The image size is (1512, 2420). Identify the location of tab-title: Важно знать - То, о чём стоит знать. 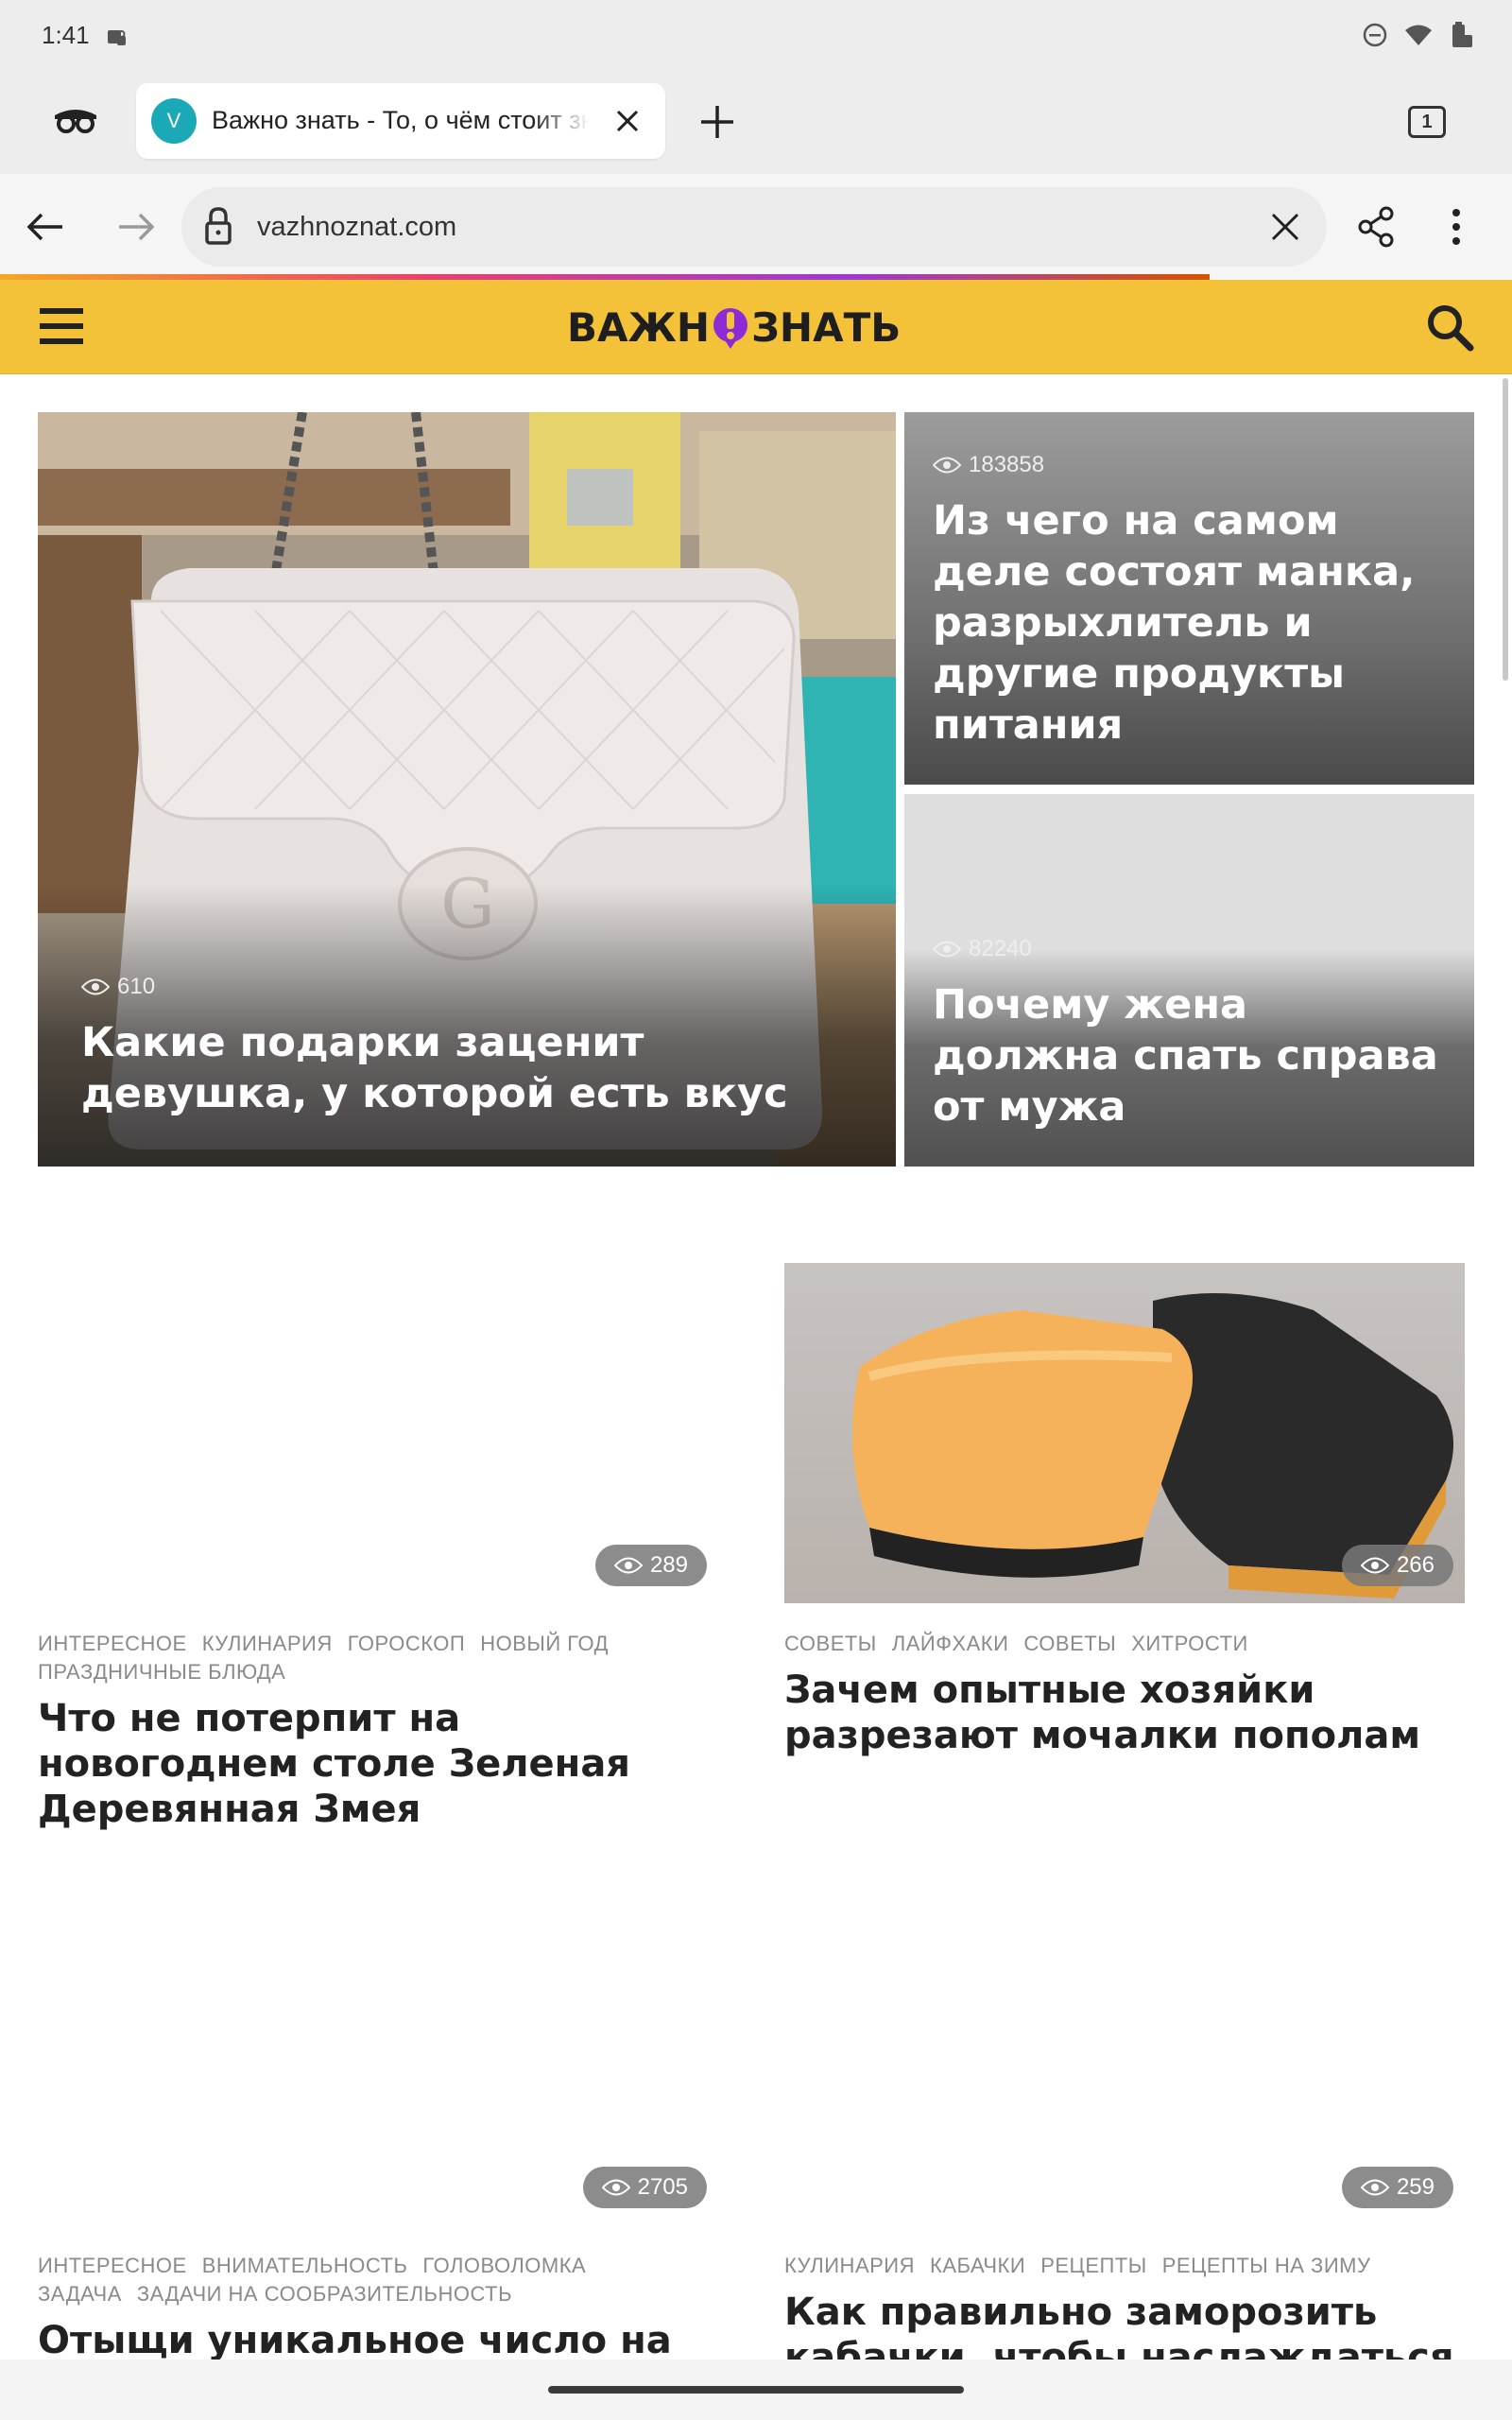
(401, 120).